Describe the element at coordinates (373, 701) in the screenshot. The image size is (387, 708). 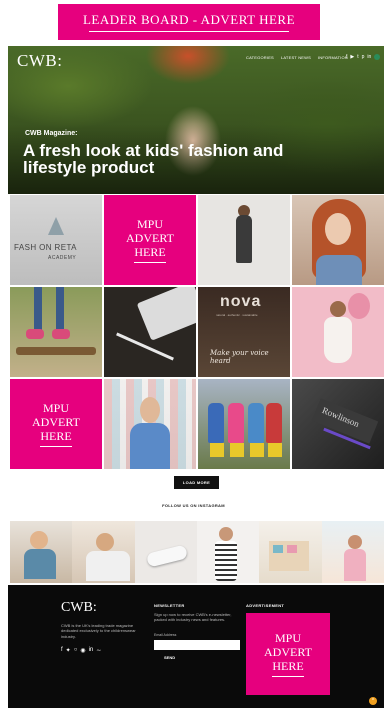
I see `scroll-top-button: ^` at that location.